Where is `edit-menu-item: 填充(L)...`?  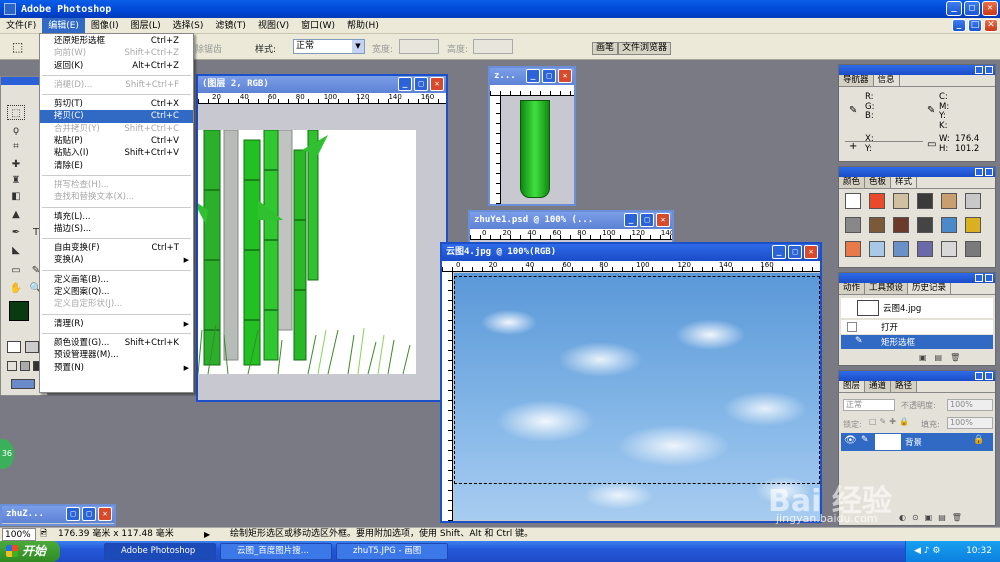 edit-menu-item: 填充(L)... is located at coordinates (116, 217).